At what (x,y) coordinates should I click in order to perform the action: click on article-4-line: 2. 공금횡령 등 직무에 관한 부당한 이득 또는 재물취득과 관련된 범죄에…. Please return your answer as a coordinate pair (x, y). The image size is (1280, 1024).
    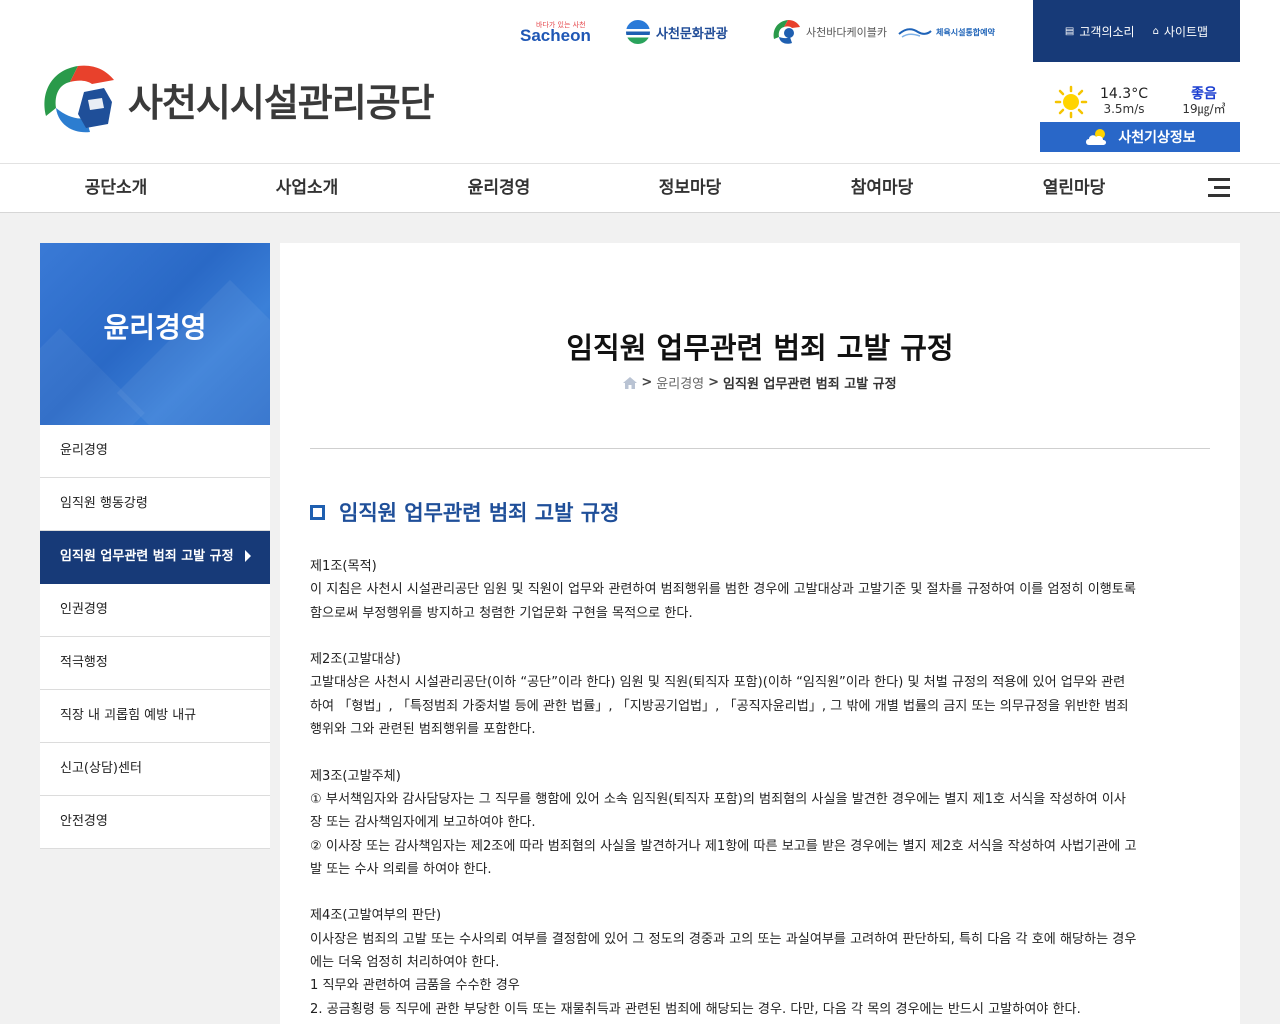
    Looking at the image, I should click on (695, 1009).